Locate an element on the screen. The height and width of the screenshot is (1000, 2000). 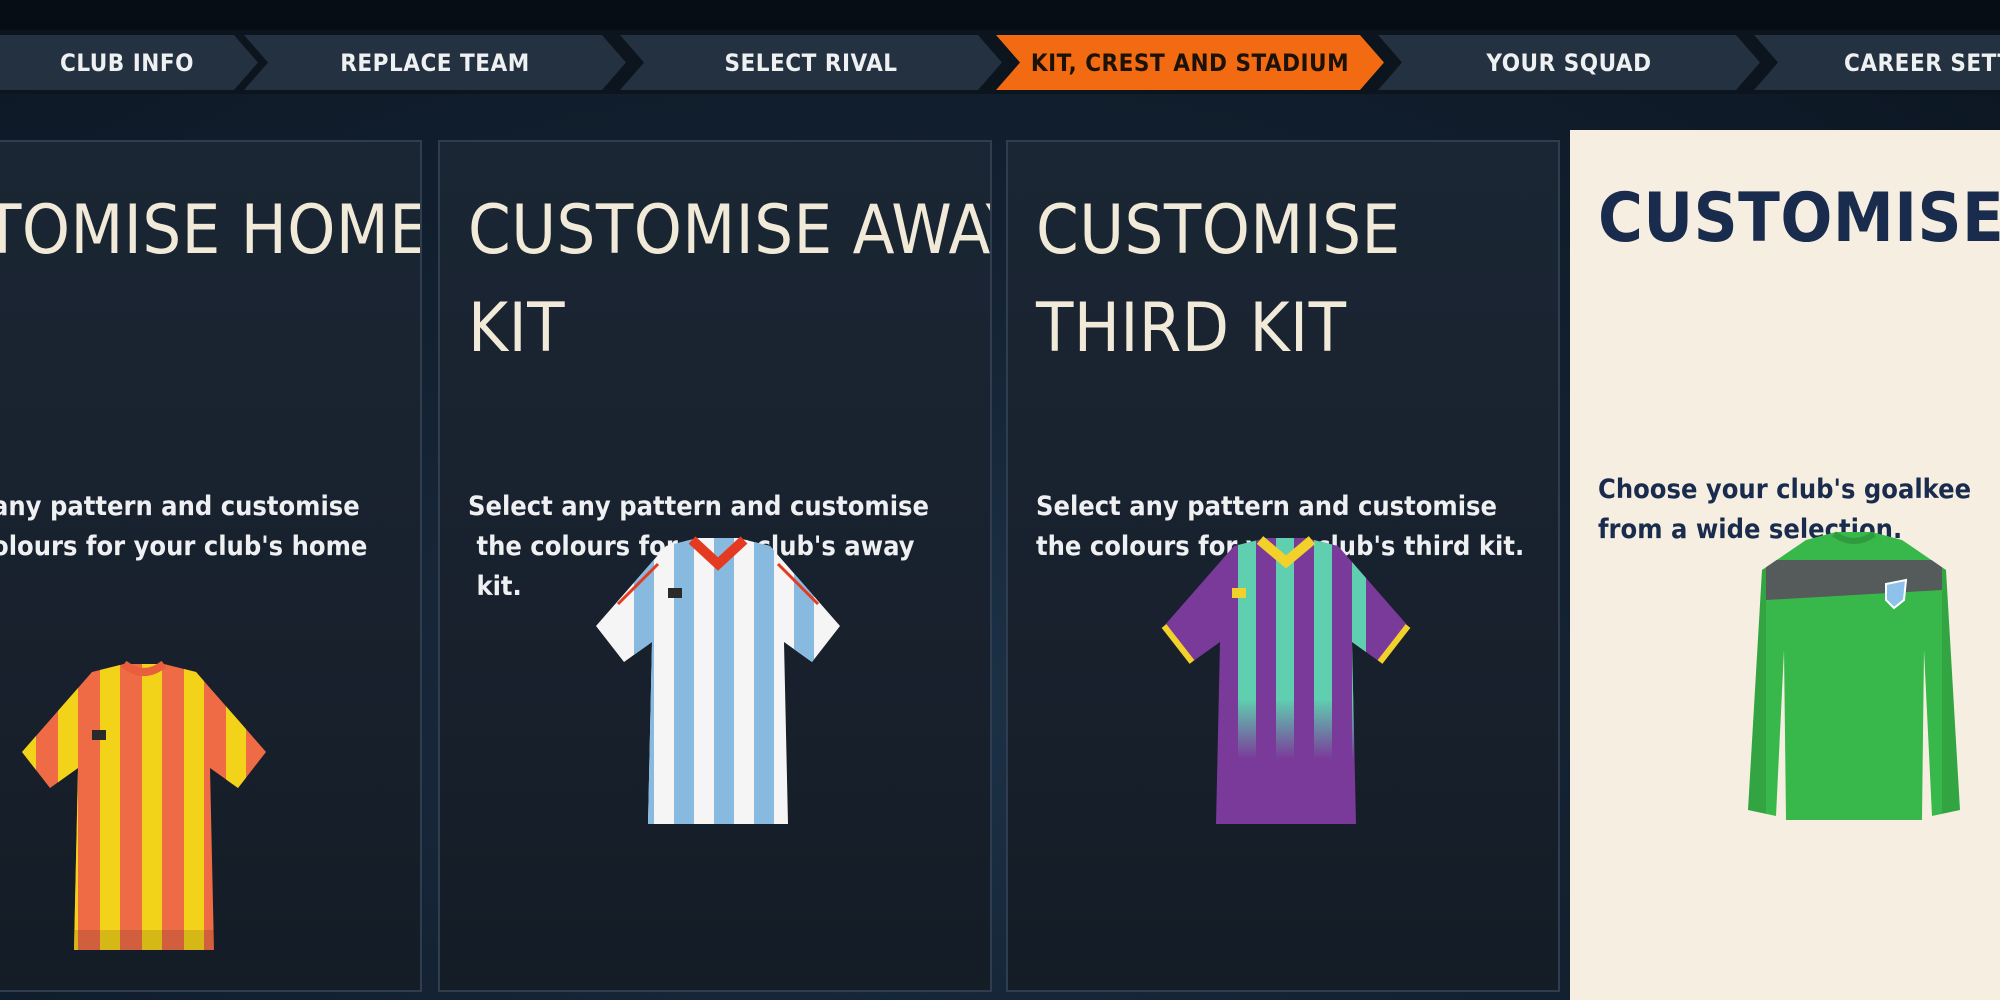
step-label: KIT, CREST AND STADIUM is located at coordinates (1190, 62).